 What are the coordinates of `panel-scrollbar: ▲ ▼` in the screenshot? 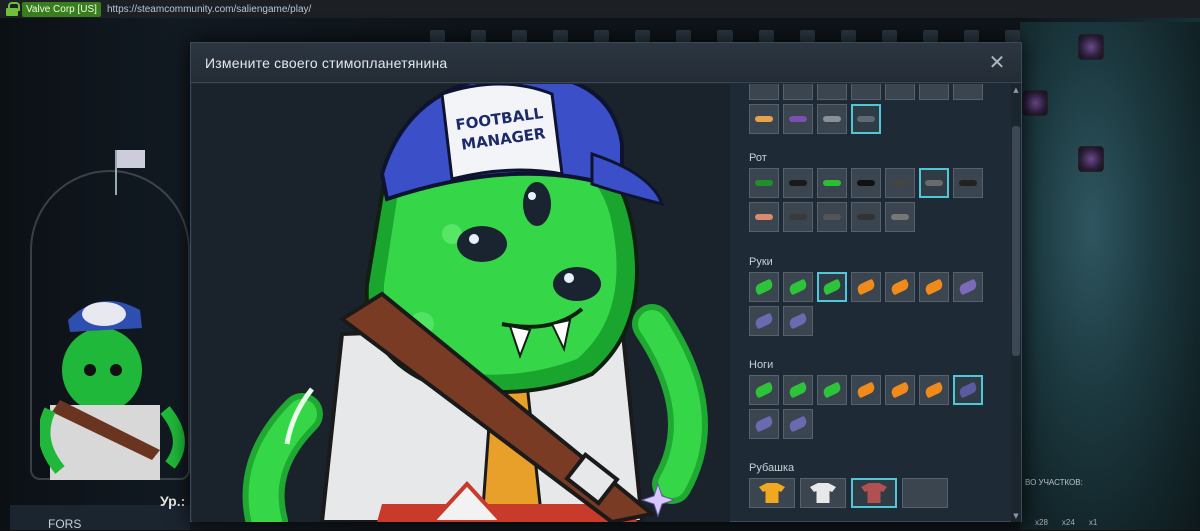 It's located at (1016, 303).